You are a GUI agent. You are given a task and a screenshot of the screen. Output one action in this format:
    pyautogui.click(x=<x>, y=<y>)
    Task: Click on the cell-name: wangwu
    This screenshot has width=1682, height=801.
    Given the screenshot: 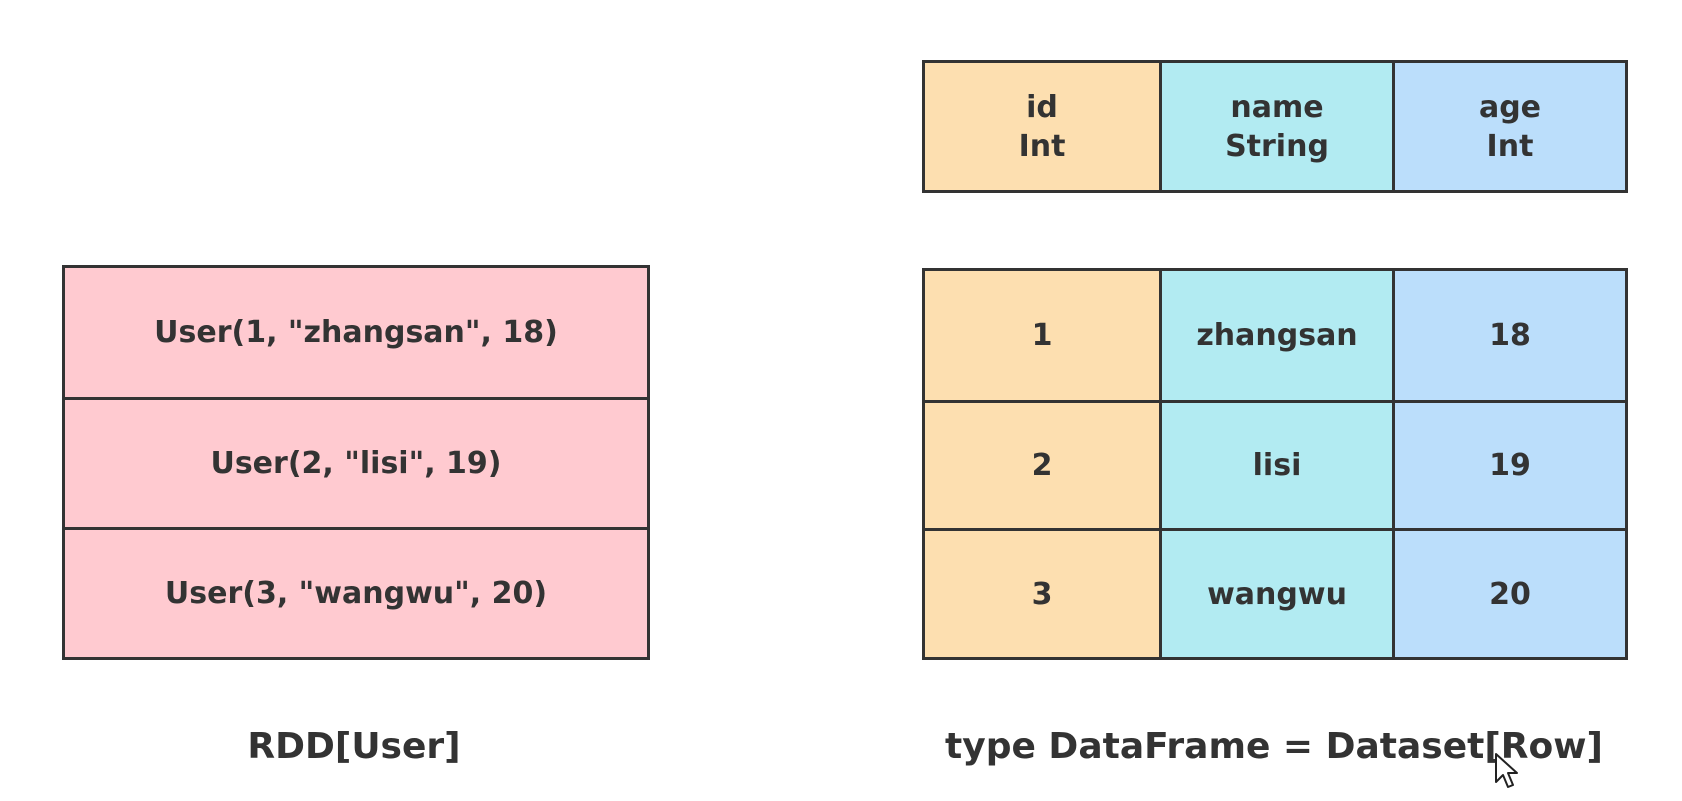 What is the action you would take?
    pyautogui.click(x=1278, y=594)
    